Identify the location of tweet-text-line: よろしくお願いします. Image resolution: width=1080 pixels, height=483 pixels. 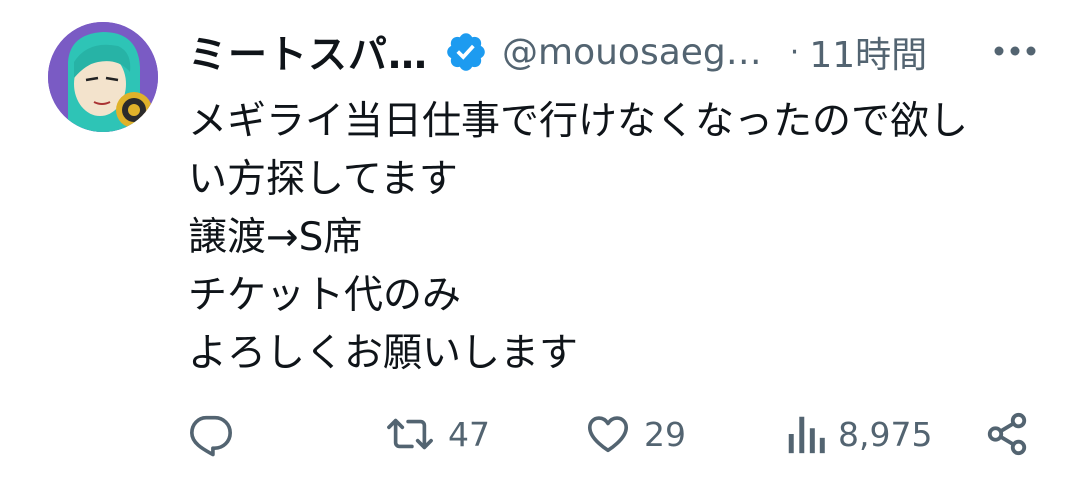
(383, 353).